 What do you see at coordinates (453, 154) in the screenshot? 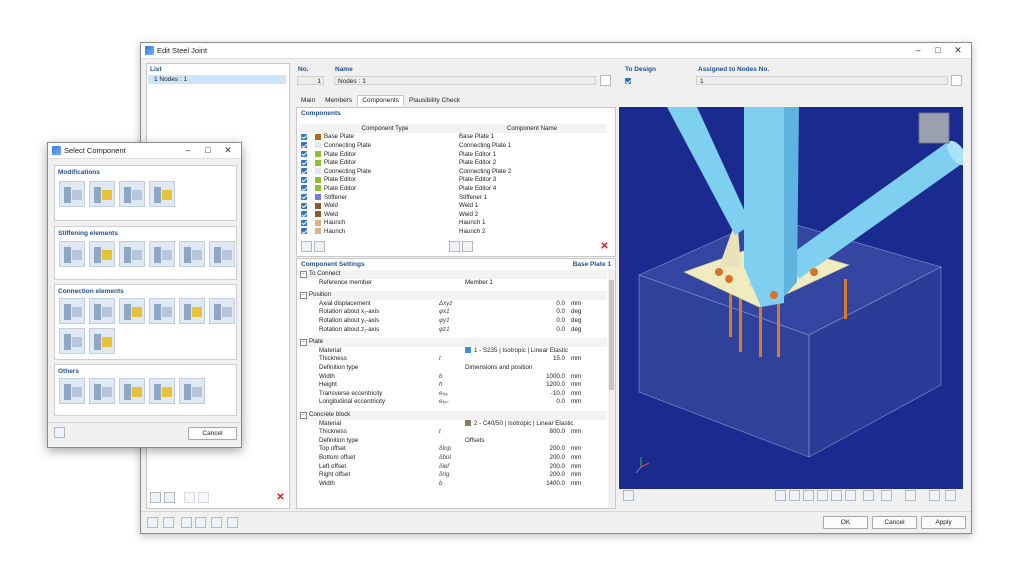
I see `component-row: Plate Editor Plate Editor 1` at bounding box center [453, 154].